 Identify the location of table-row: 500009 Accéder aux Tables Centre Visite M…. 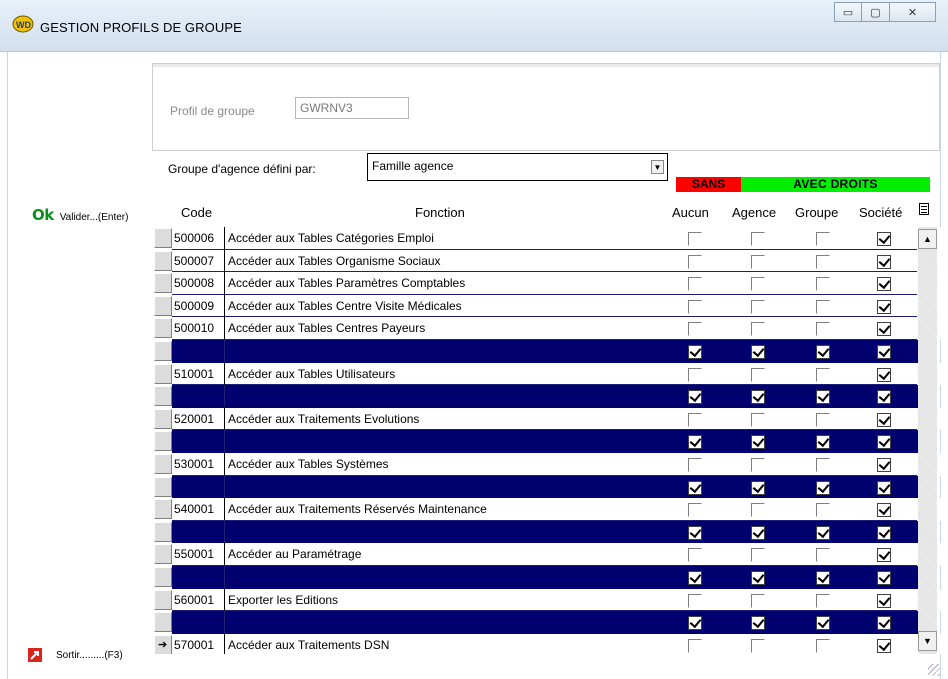
(547, 306).